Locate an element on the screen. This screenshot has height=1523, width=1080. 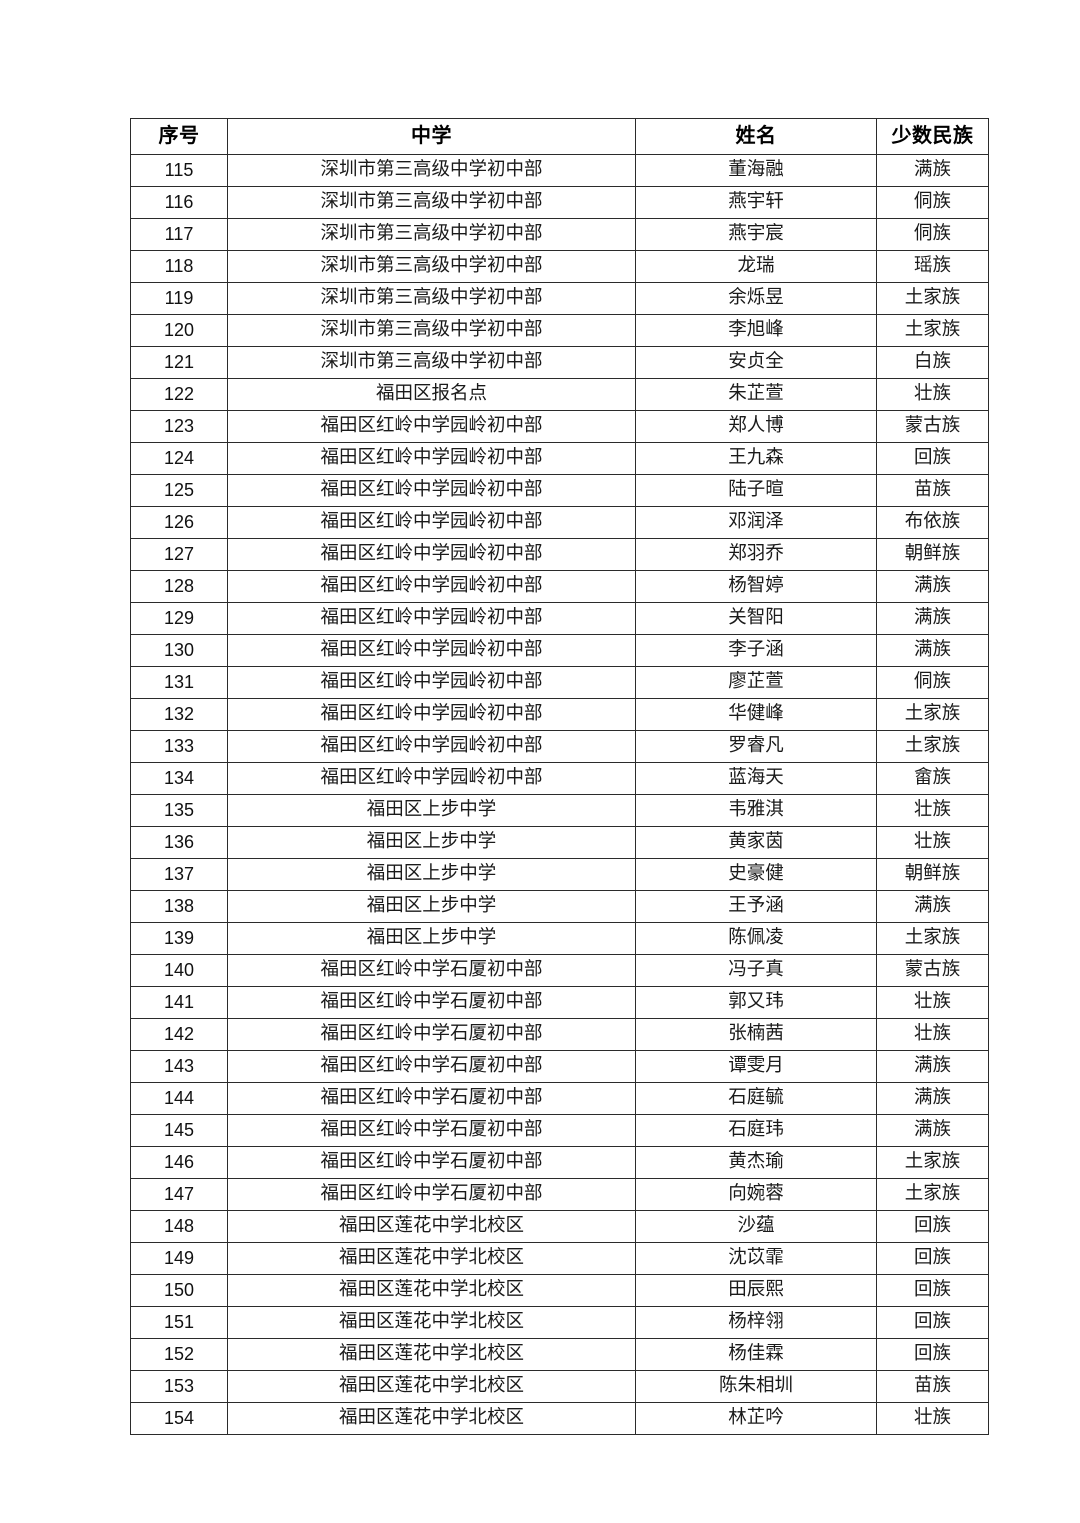
cell-name: 郑人博 is located at coordinates (756, 426).